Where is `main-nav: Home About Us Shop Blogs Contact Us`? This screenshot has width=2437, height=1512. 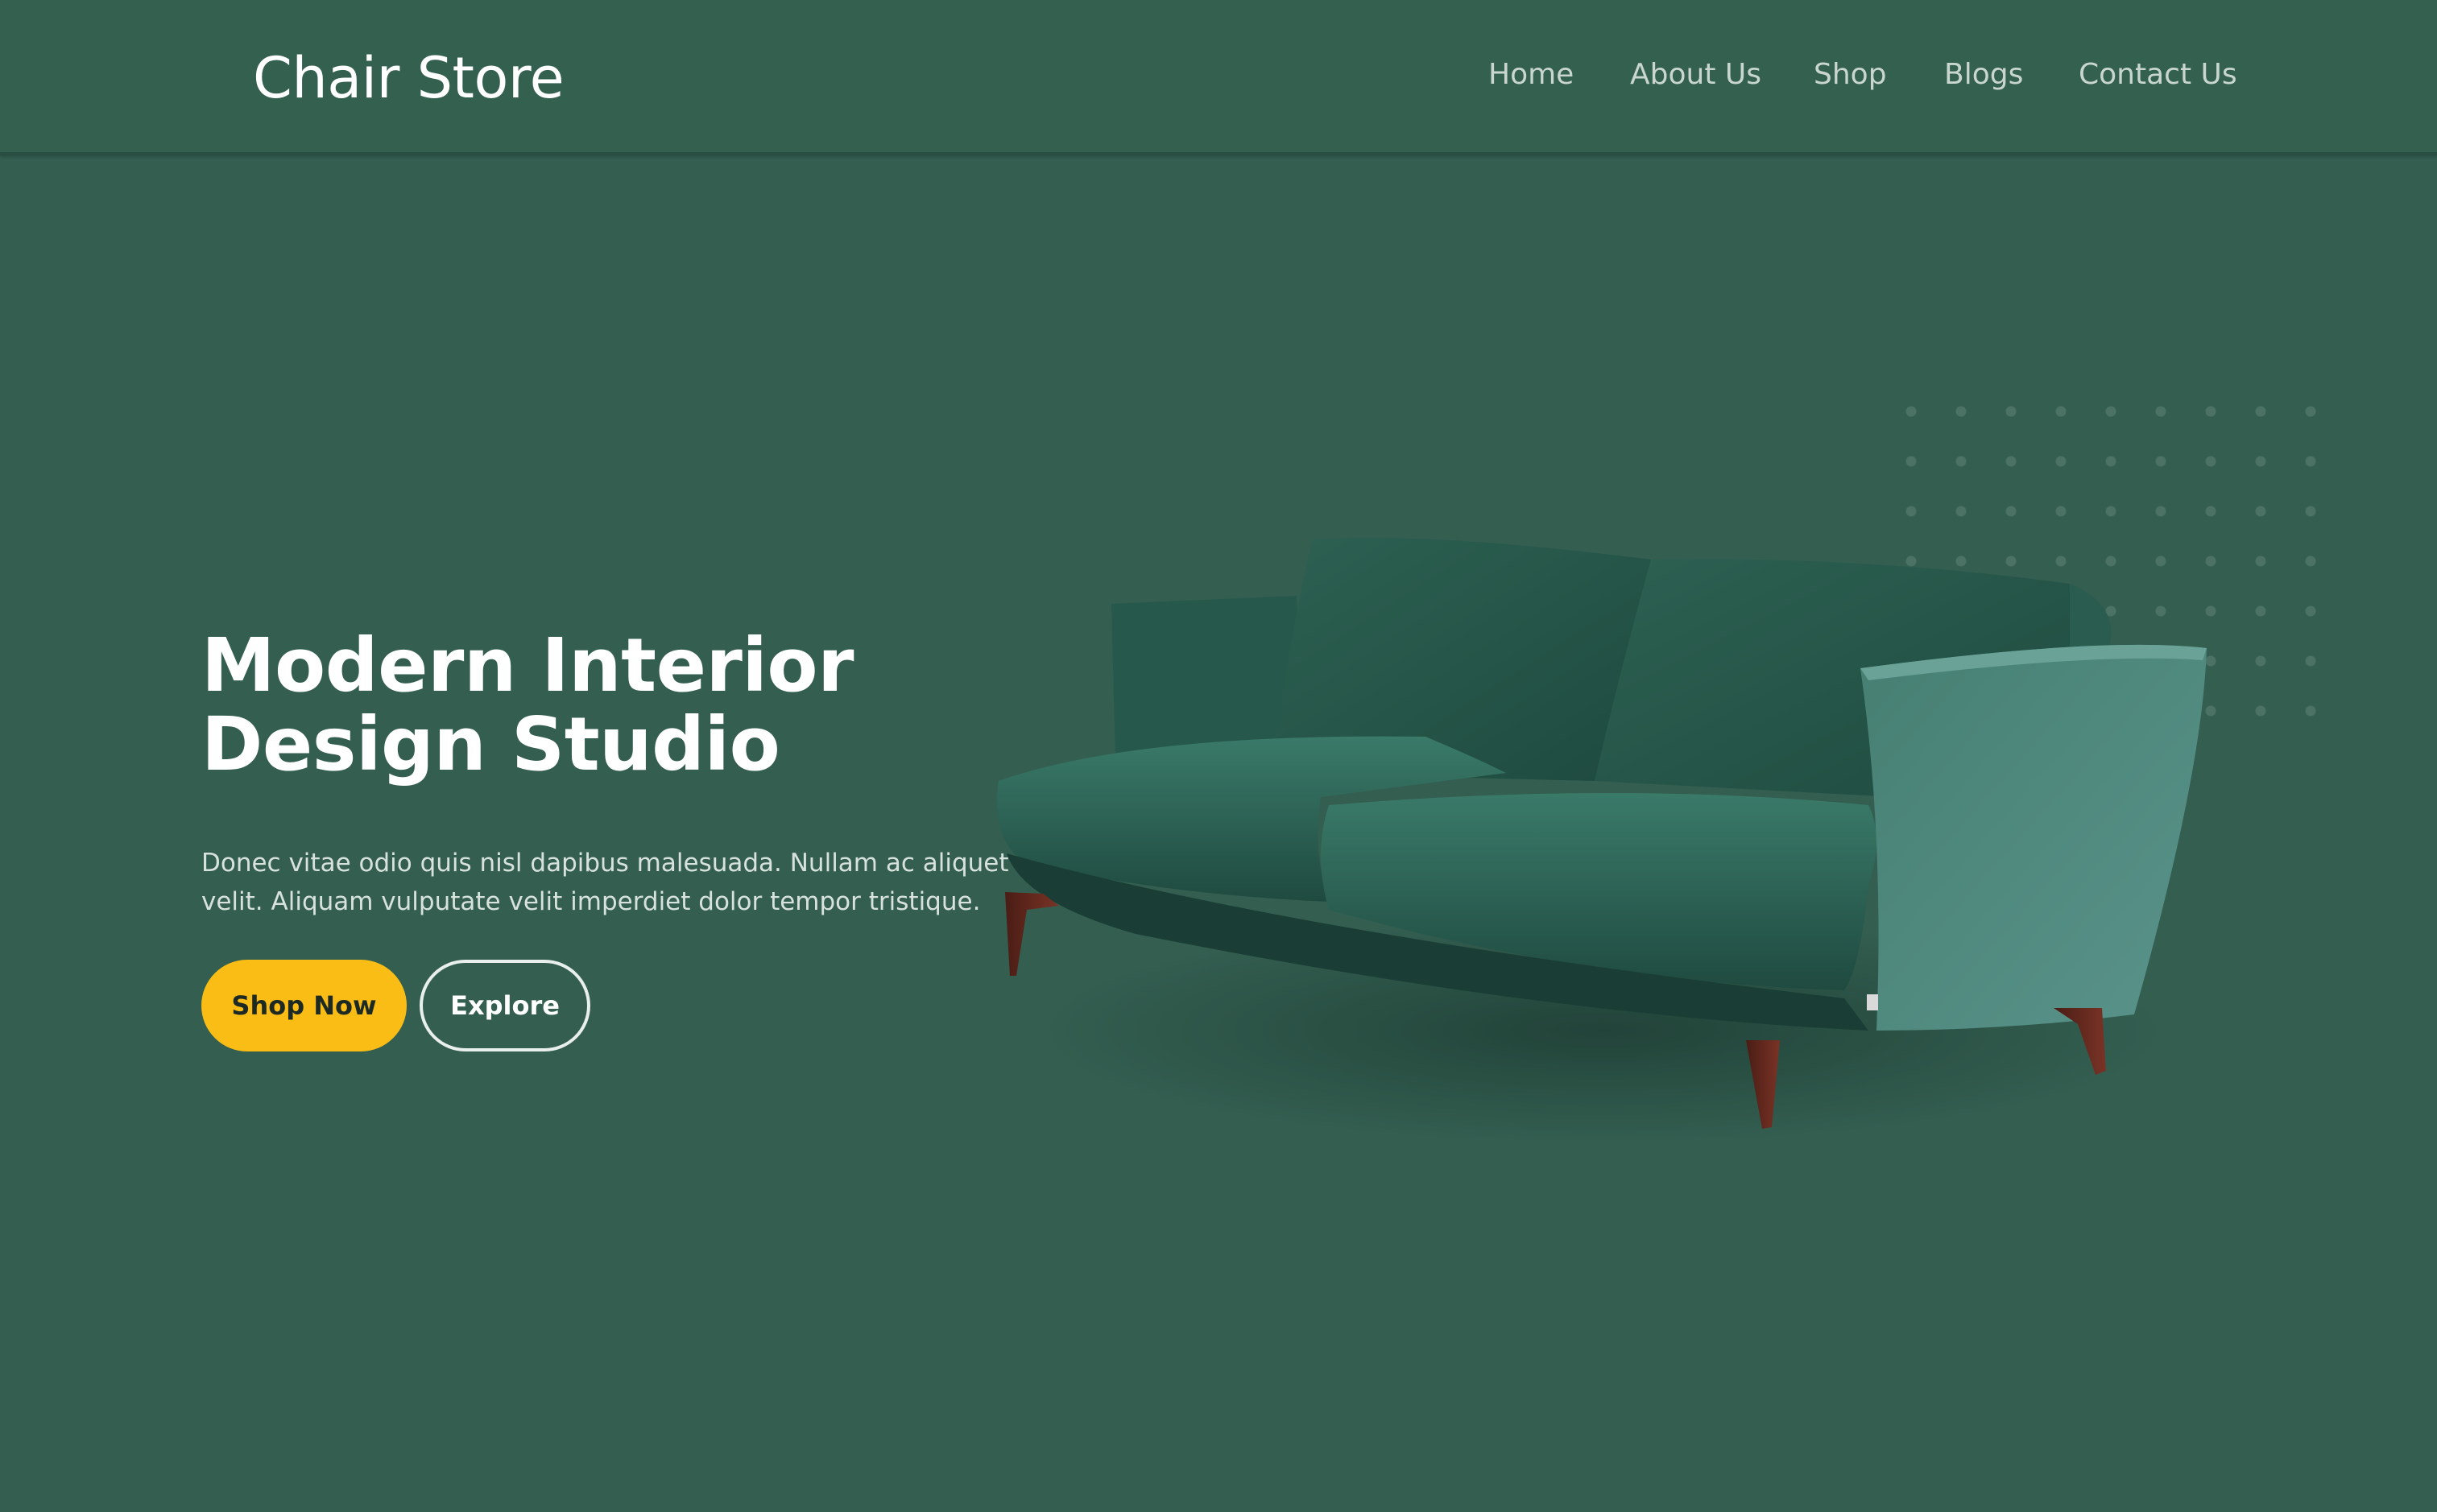
main-nav: Home About Us Shop Blogs Contact Us is located at coordinates (1218, 78).